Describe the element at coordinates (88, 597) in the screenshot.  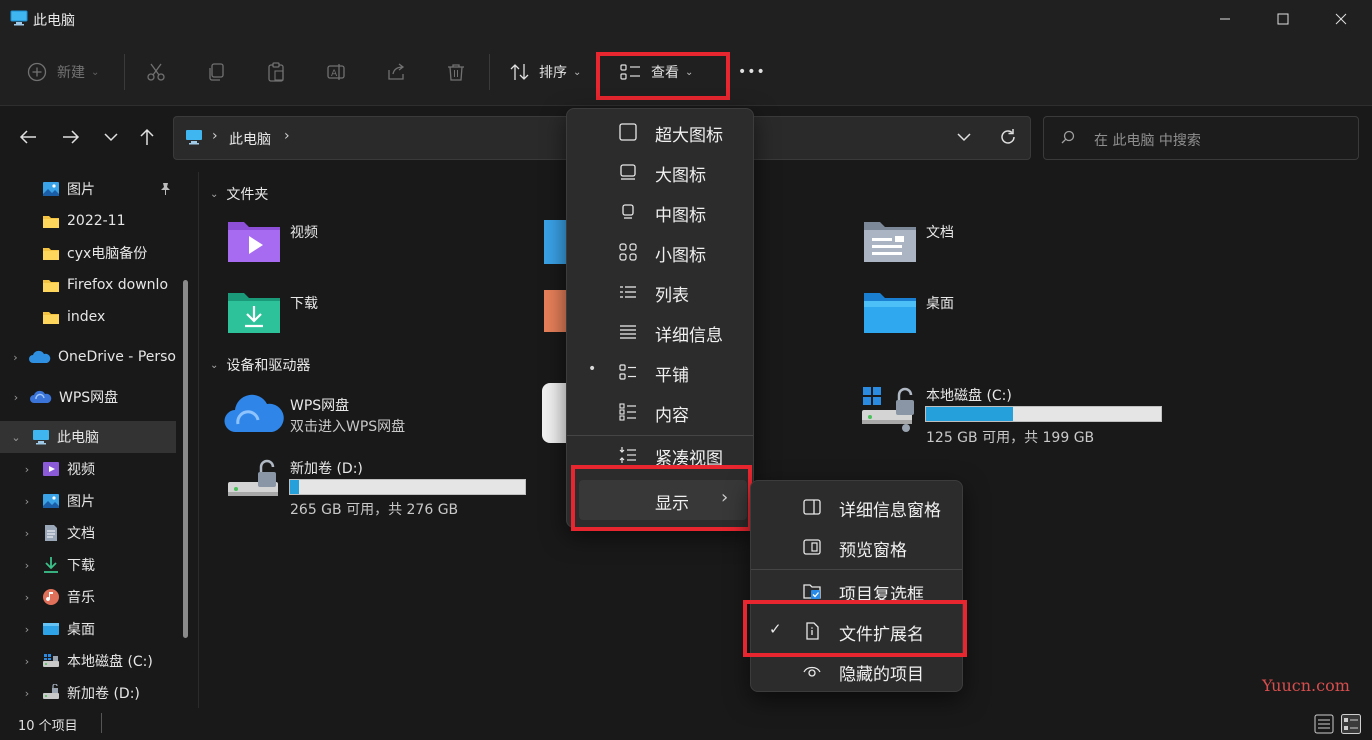
I see `sidebar-item-music: › 音乐` at that location.